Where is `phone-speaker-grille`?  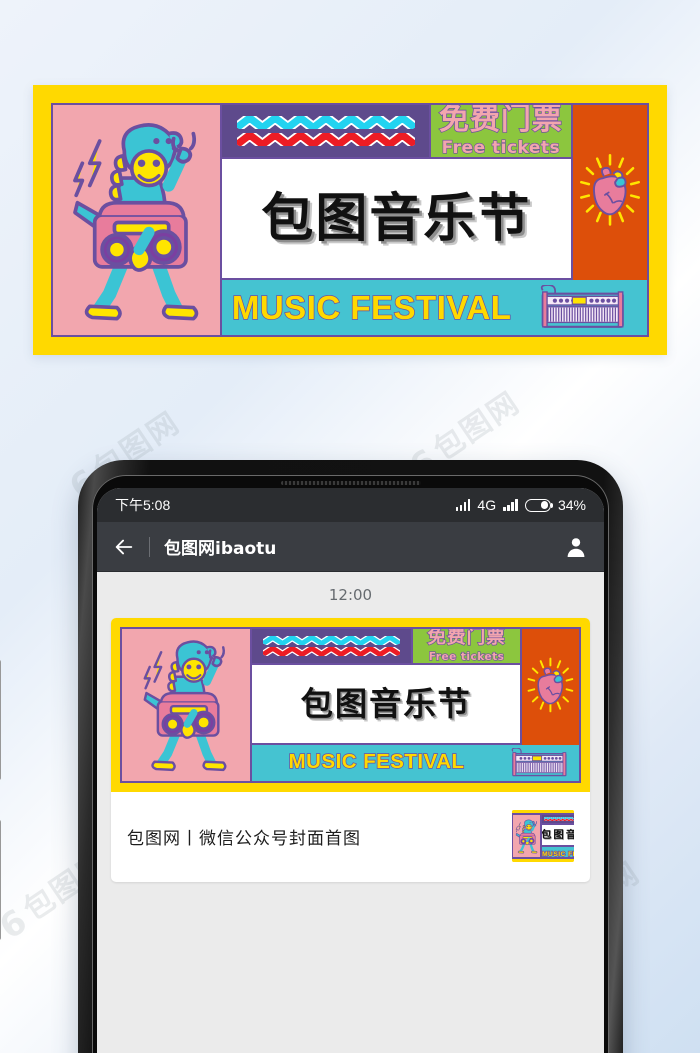 phone-speaker-grille is located at coordinates (350, 483).